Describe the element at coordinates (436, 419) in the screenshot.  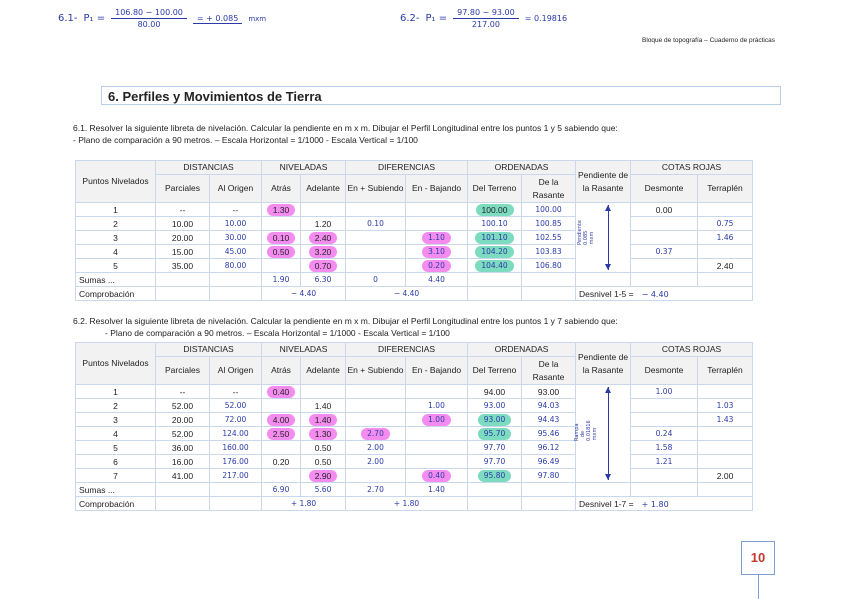
I see `highlighted-value: 1.00` at that location.